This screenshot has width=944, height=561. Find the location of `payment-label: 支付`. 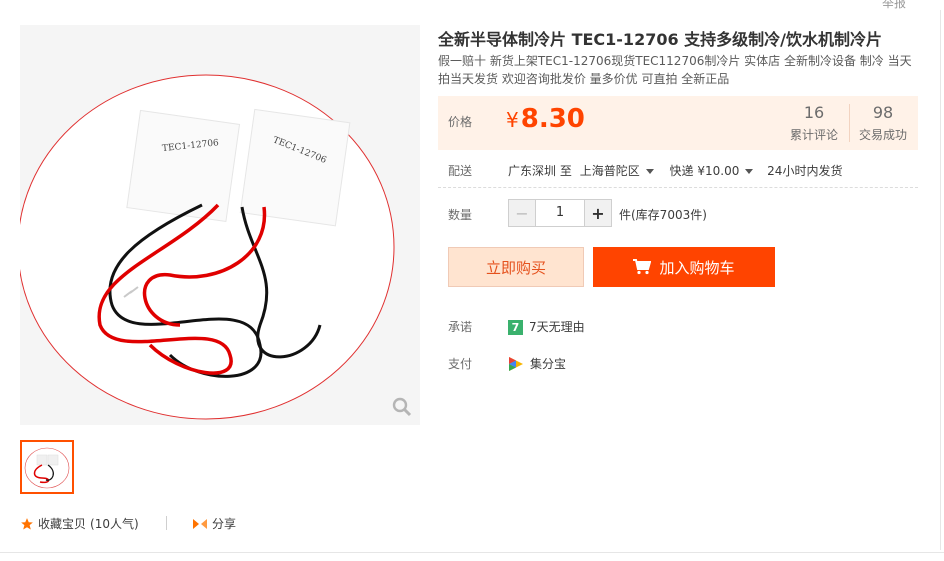

payment-label: 支付 is located at coordinates (460, 364).